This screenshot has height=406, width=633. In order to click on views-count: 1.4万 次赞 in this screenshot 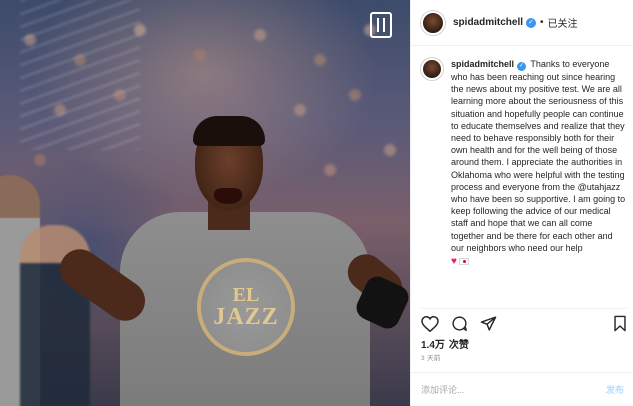, I will do `click(445, 343)`.